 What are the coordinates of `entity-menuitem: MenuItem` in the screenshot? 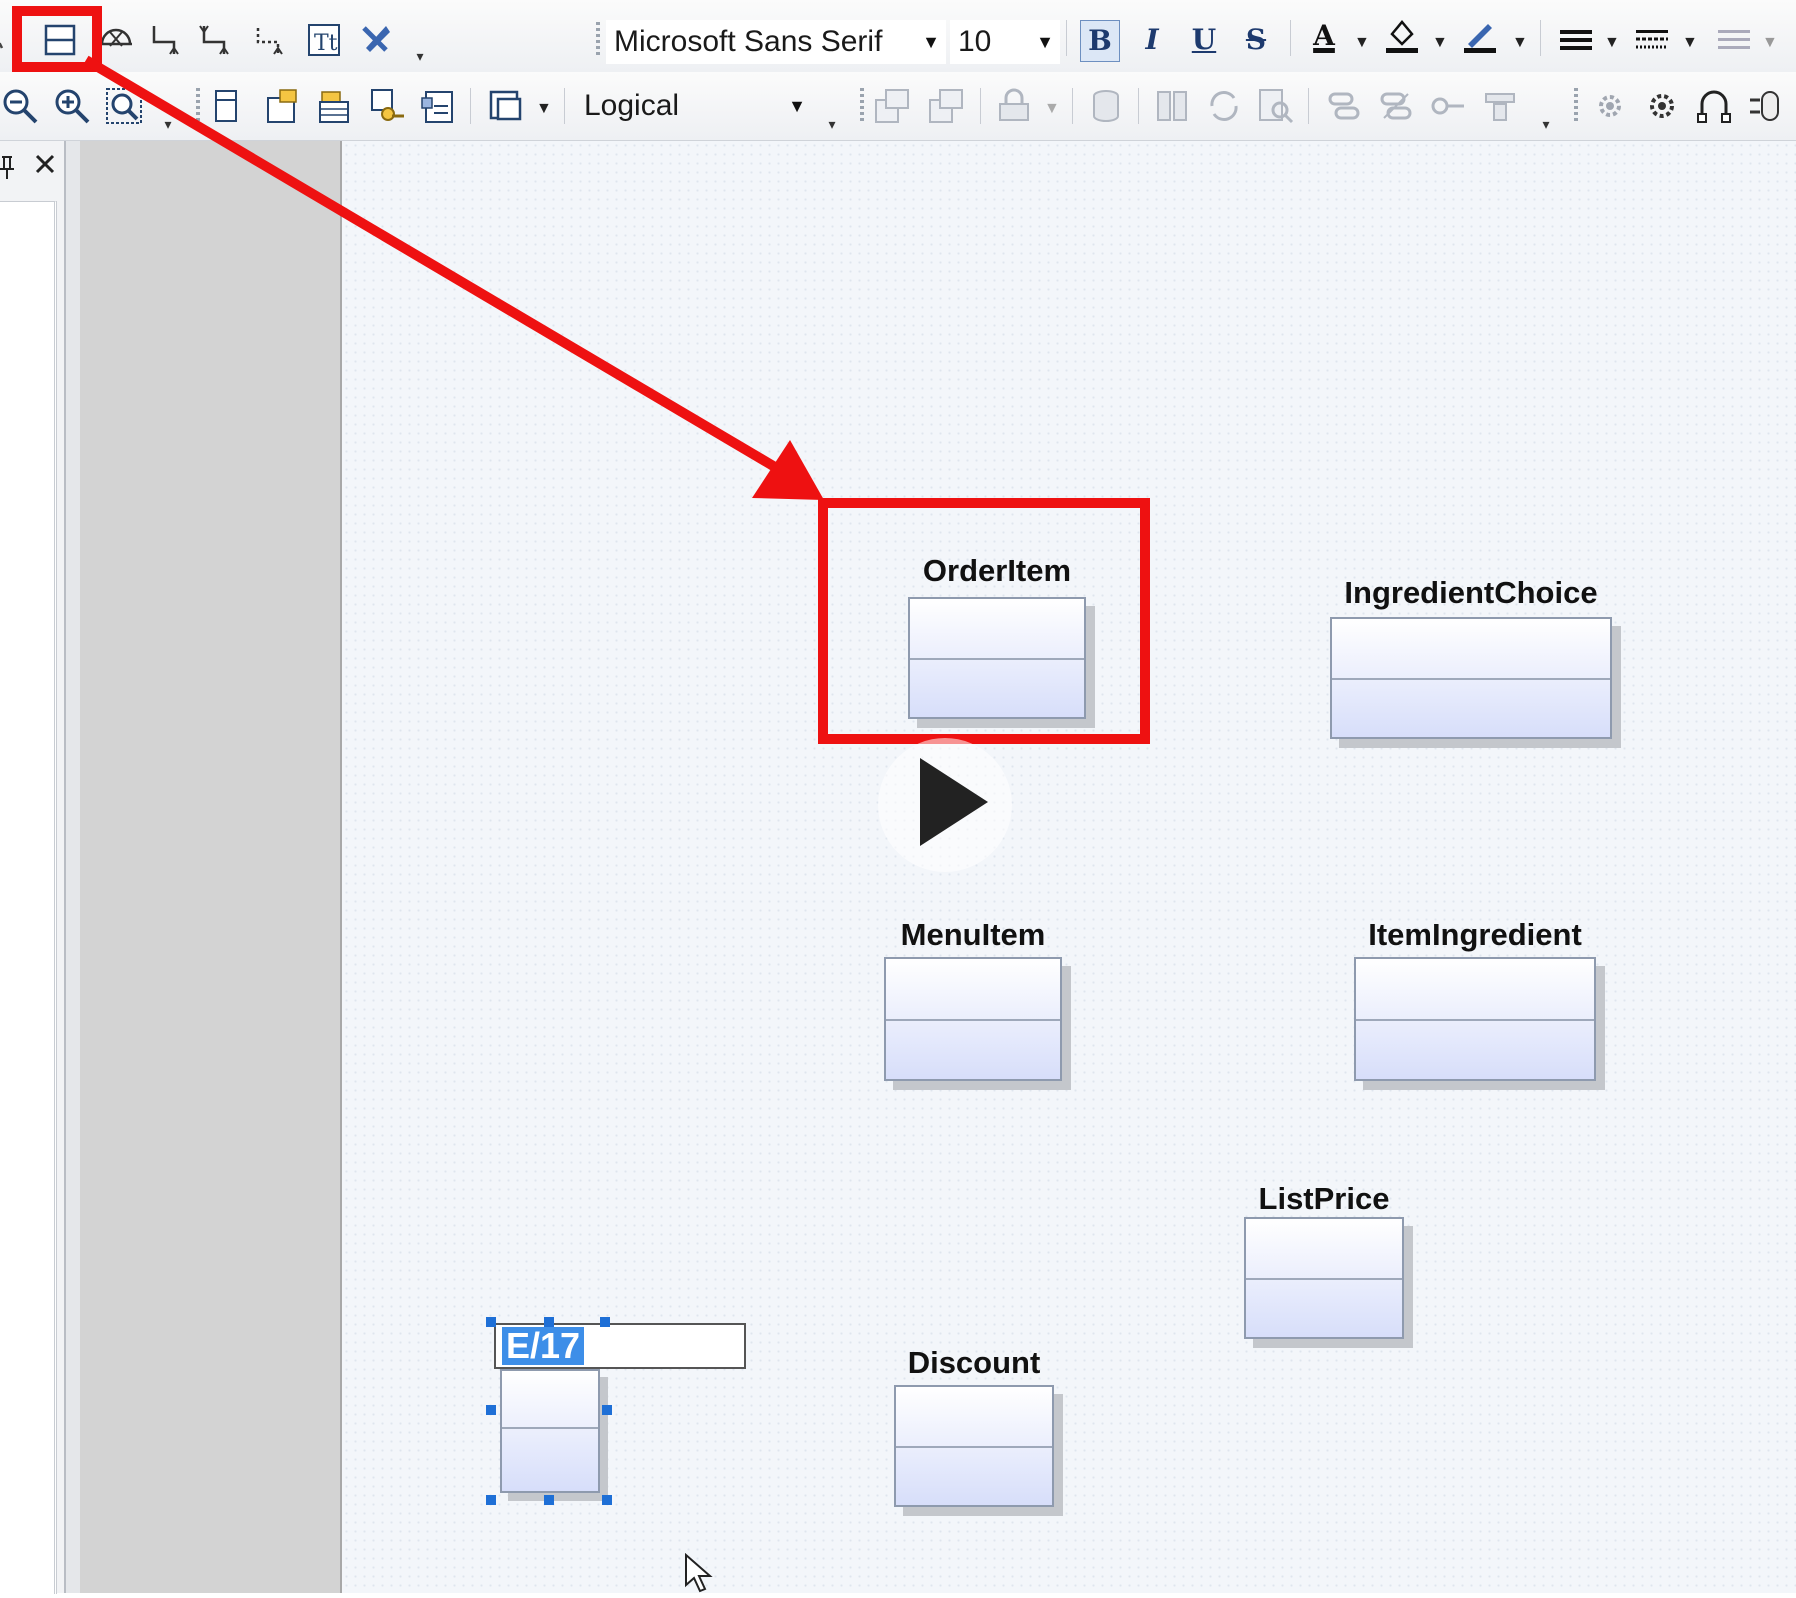 It's located at (973, 999).